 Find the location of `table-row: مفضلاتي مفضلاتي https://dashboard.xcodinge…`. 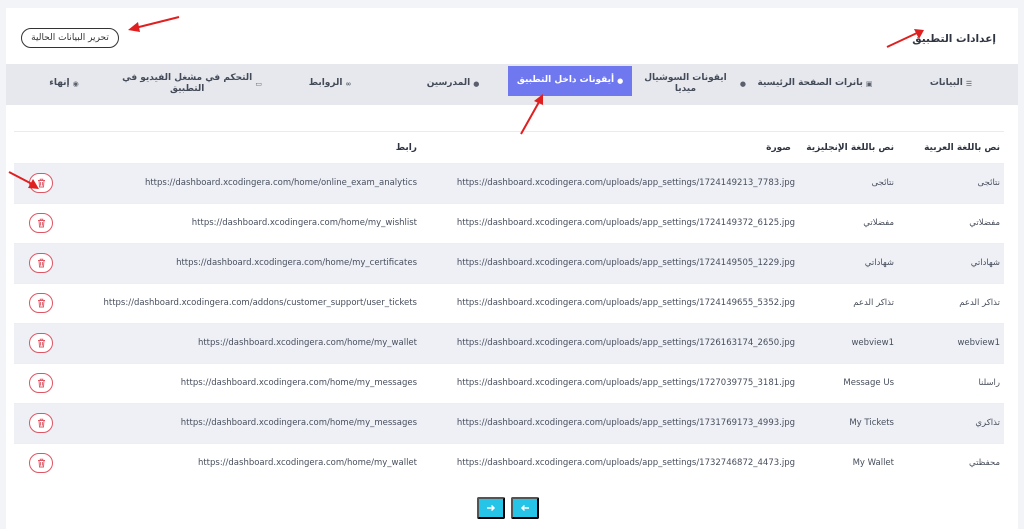

table-row: مفضلاتي مفضلاتي https://dashboard.xcodinge… is located at coordinates (509, 223).